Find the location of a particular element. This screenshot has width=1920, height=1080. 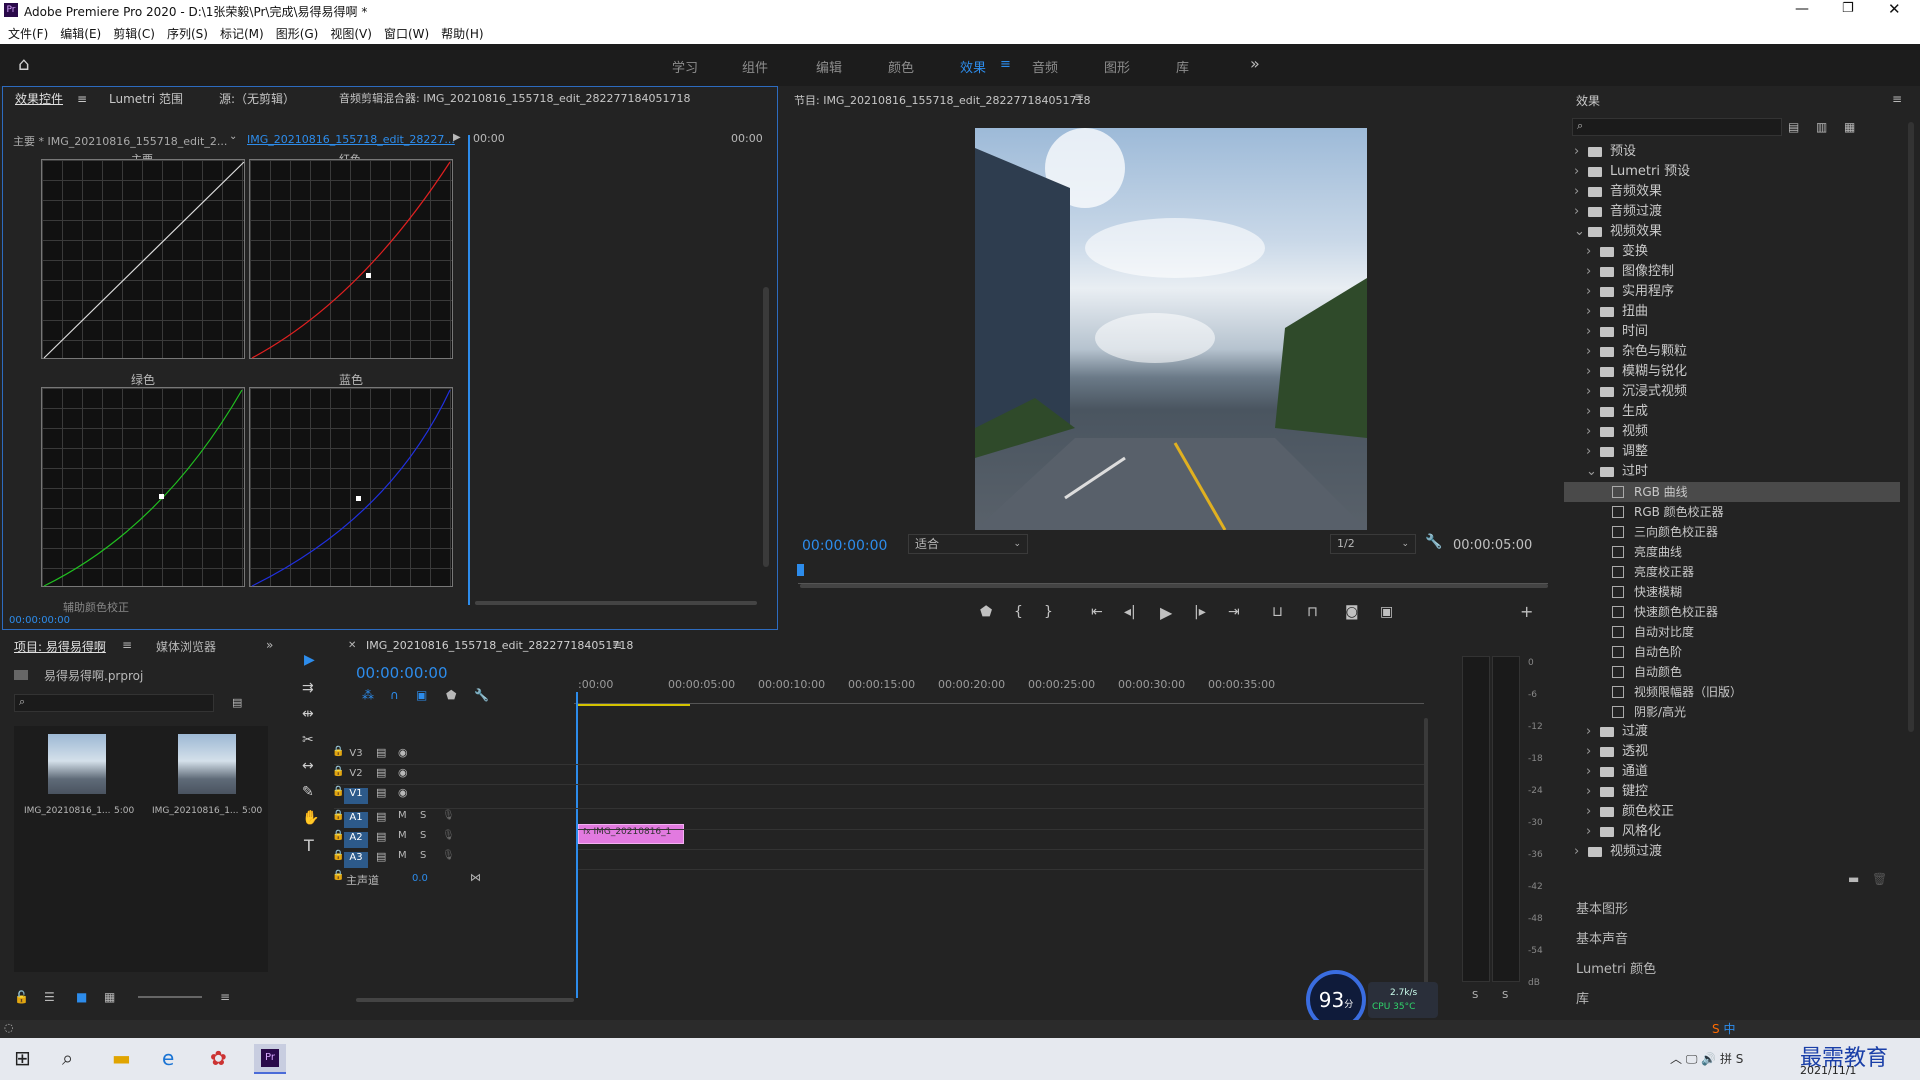

sequence-thumbnail is located at coordinates (207, 764).